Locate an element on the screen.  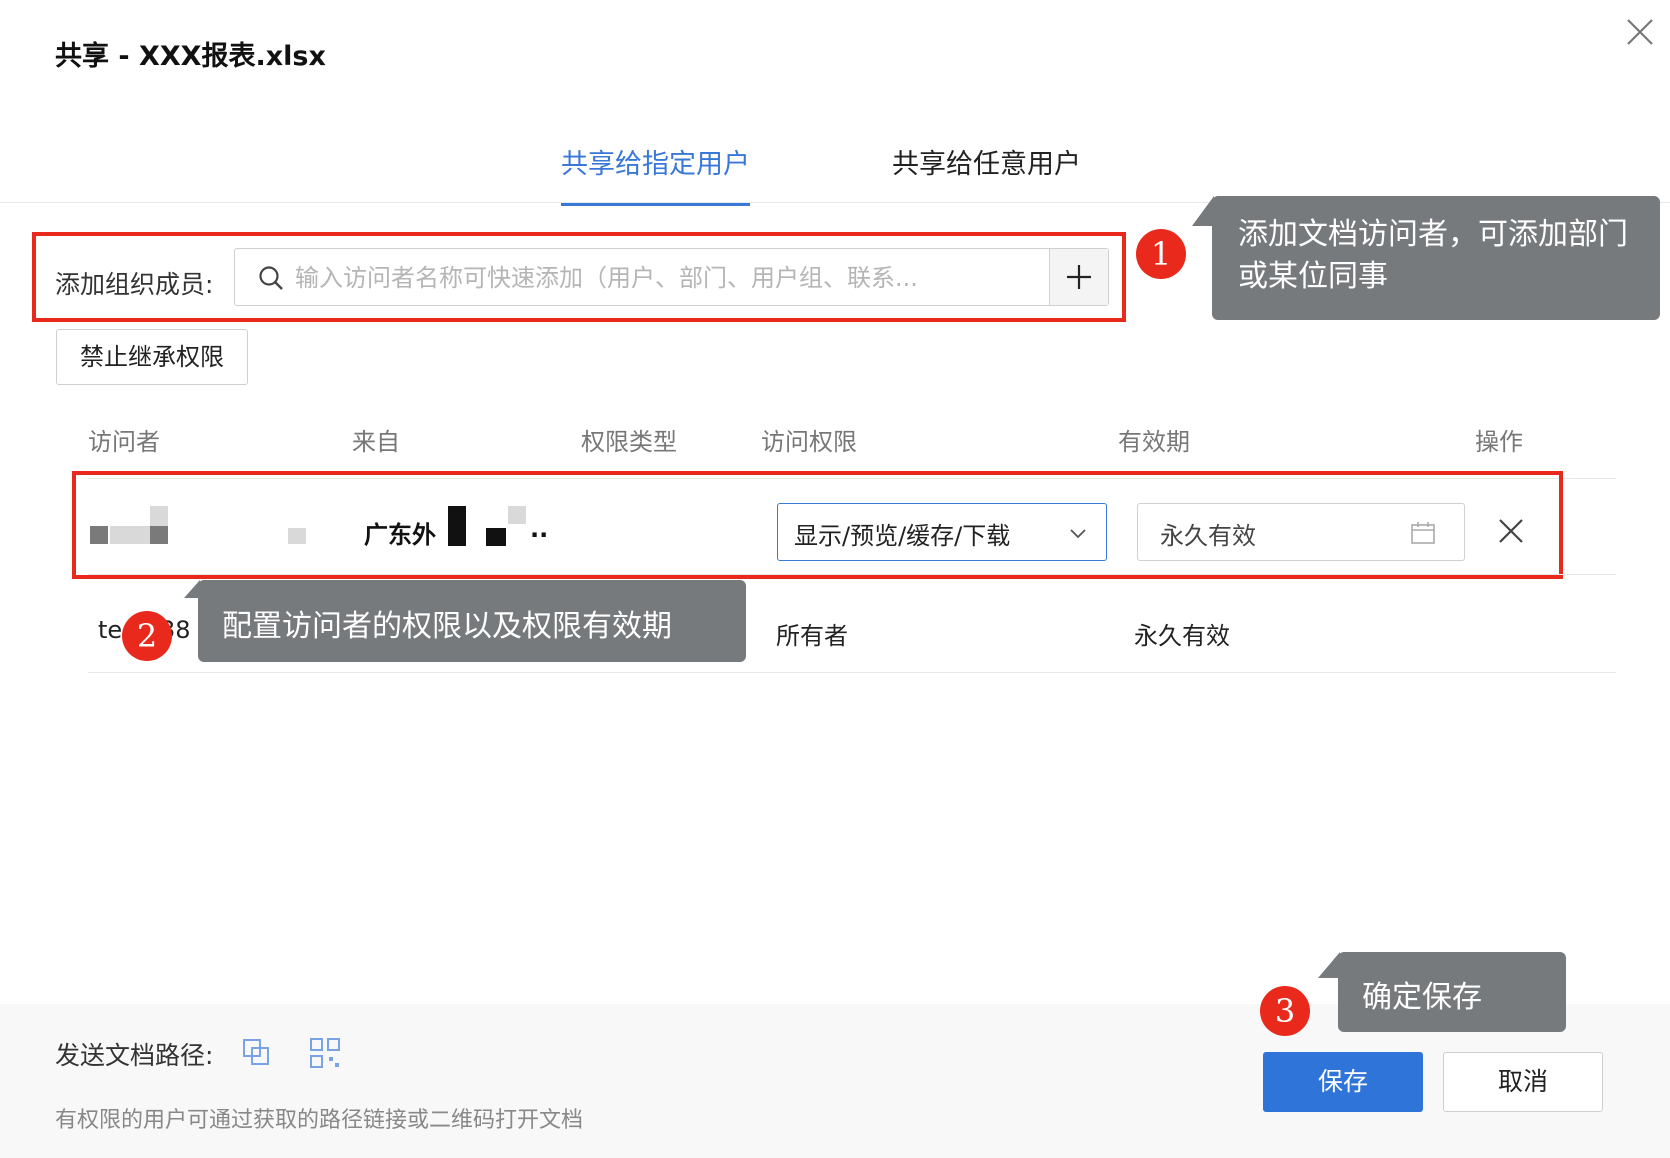
annotation-text-3: 确定保存 is located at coordinates (1422, 997).